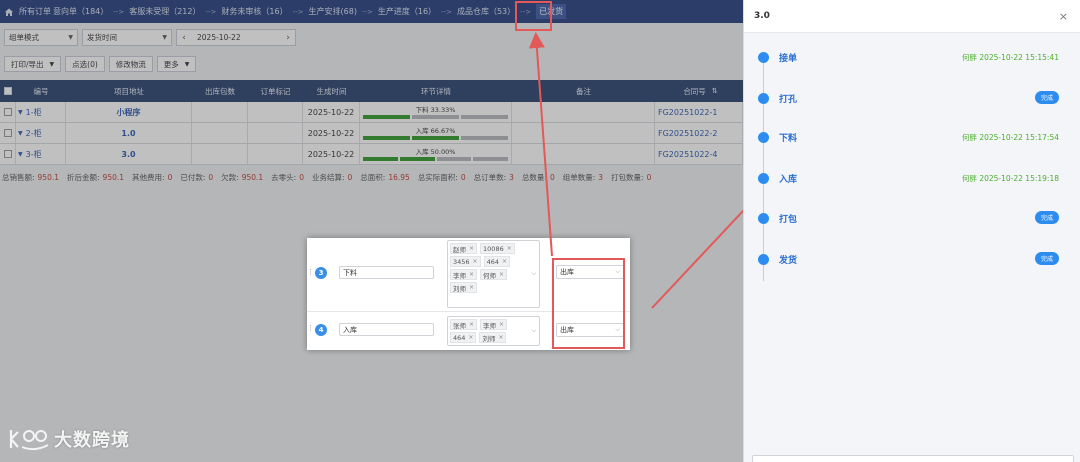 The image size is (1080, 462). Describe the element at coordinates (788, 178) in the screenshot. I see `timeline-step-label: 入库` at that location.